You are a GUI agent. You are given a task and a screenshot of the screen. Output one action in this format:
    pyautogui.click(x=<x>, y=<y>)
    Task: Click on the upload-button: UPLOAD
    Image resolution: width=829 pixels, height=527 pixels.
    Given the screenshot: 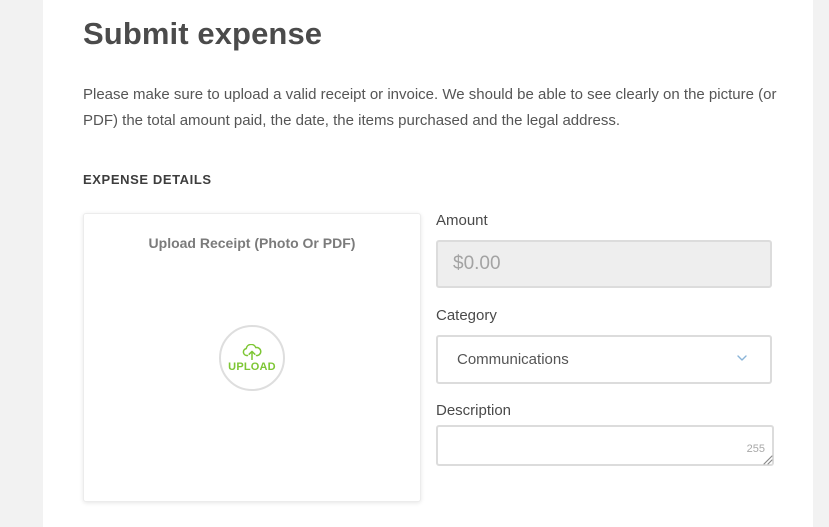 What is the action you would take?
    pyautogui.click(x=252, y=358)
    